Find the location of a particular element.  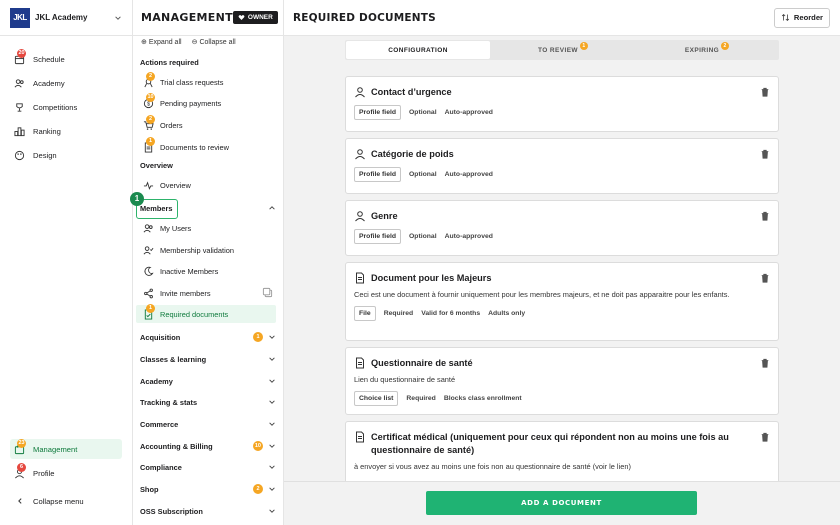

tag: Auto-approved is located at coordinates (468, 112).